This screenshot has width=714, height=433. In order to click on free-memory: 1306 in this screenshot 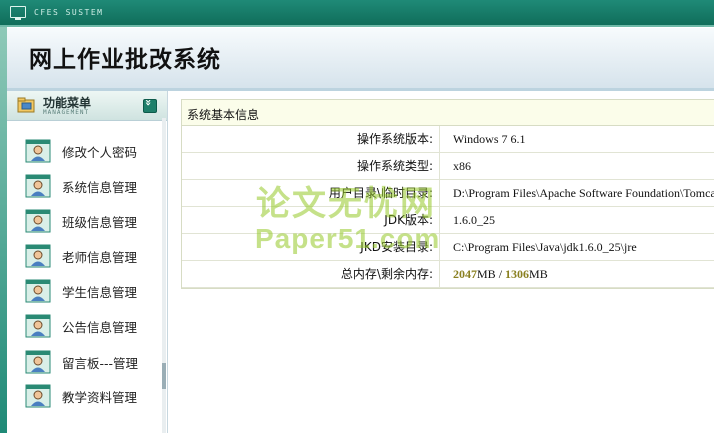, I will do `click(517, 274)`.